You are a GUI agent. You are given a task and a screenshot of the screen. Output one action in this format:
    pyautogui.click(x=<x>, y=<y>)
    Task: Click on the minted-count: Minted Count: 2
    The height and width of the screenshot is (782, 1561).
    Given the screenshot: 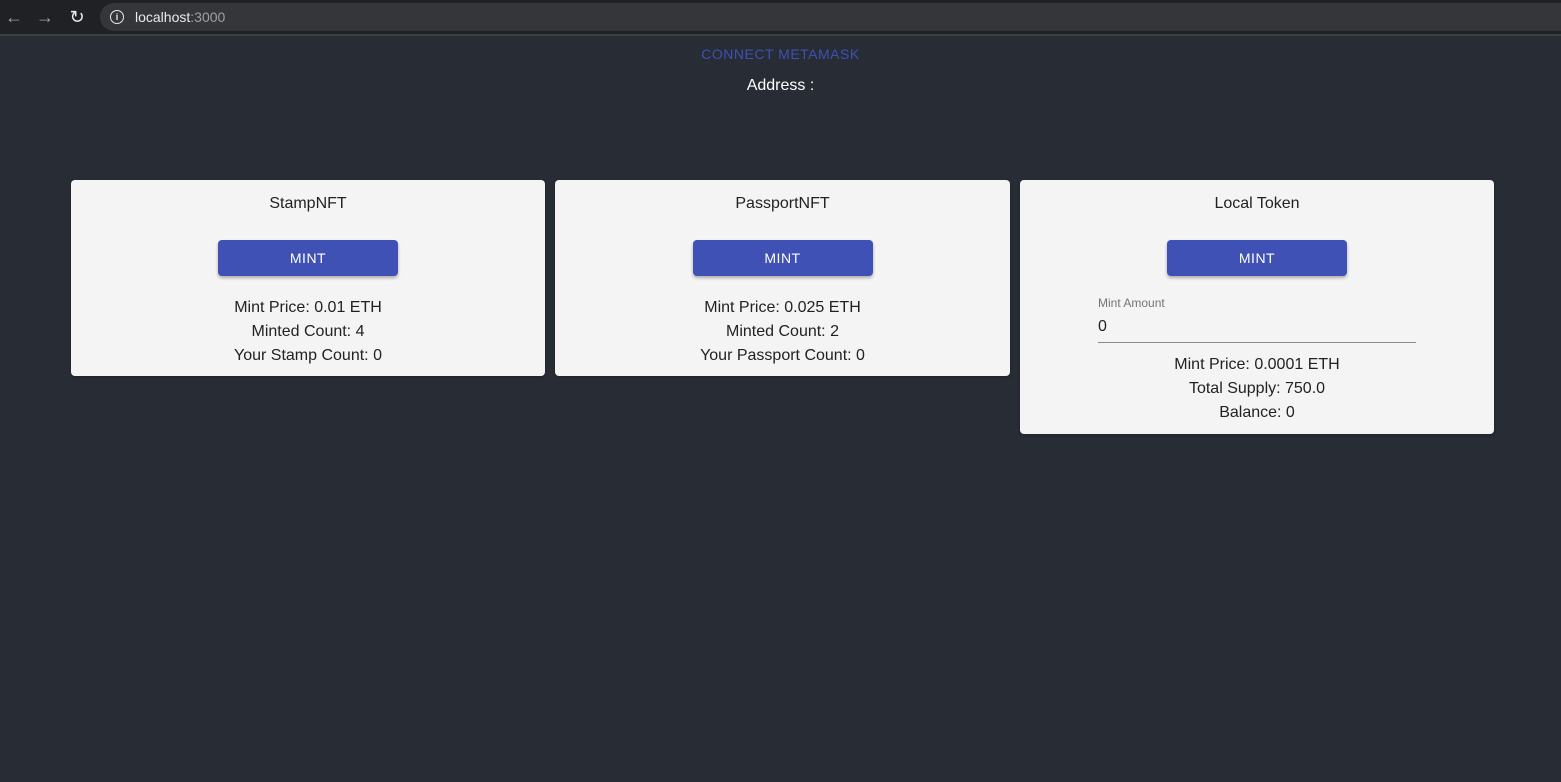 What is the action you would take?
    pyautogui.click(x=782, y=331)
    